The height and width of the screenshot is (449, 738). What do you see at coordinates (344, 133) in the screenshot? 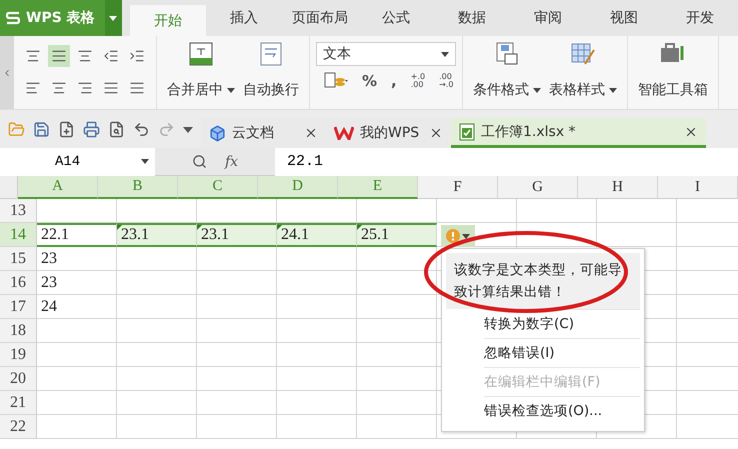
I see `w-logo-icon` at bounding box center [344, 133].